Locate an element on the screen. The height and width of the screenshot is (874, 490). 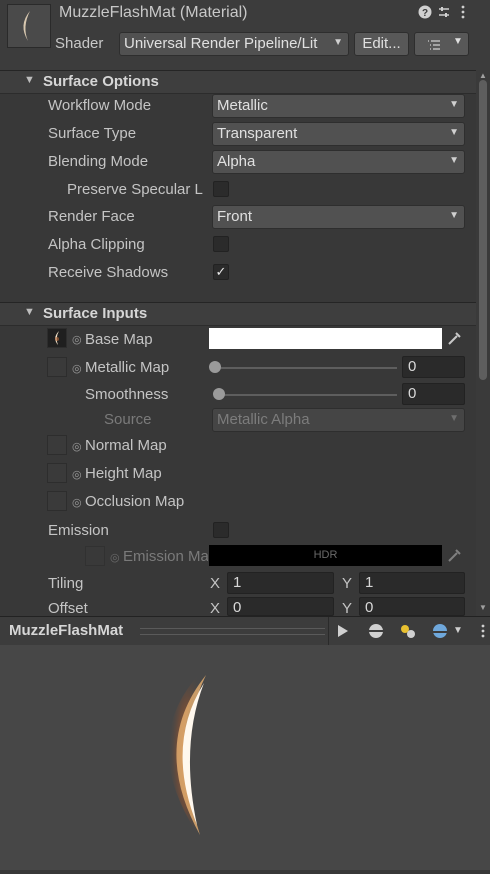
offset-y-field: 0 is located at coordinates (412, 606).